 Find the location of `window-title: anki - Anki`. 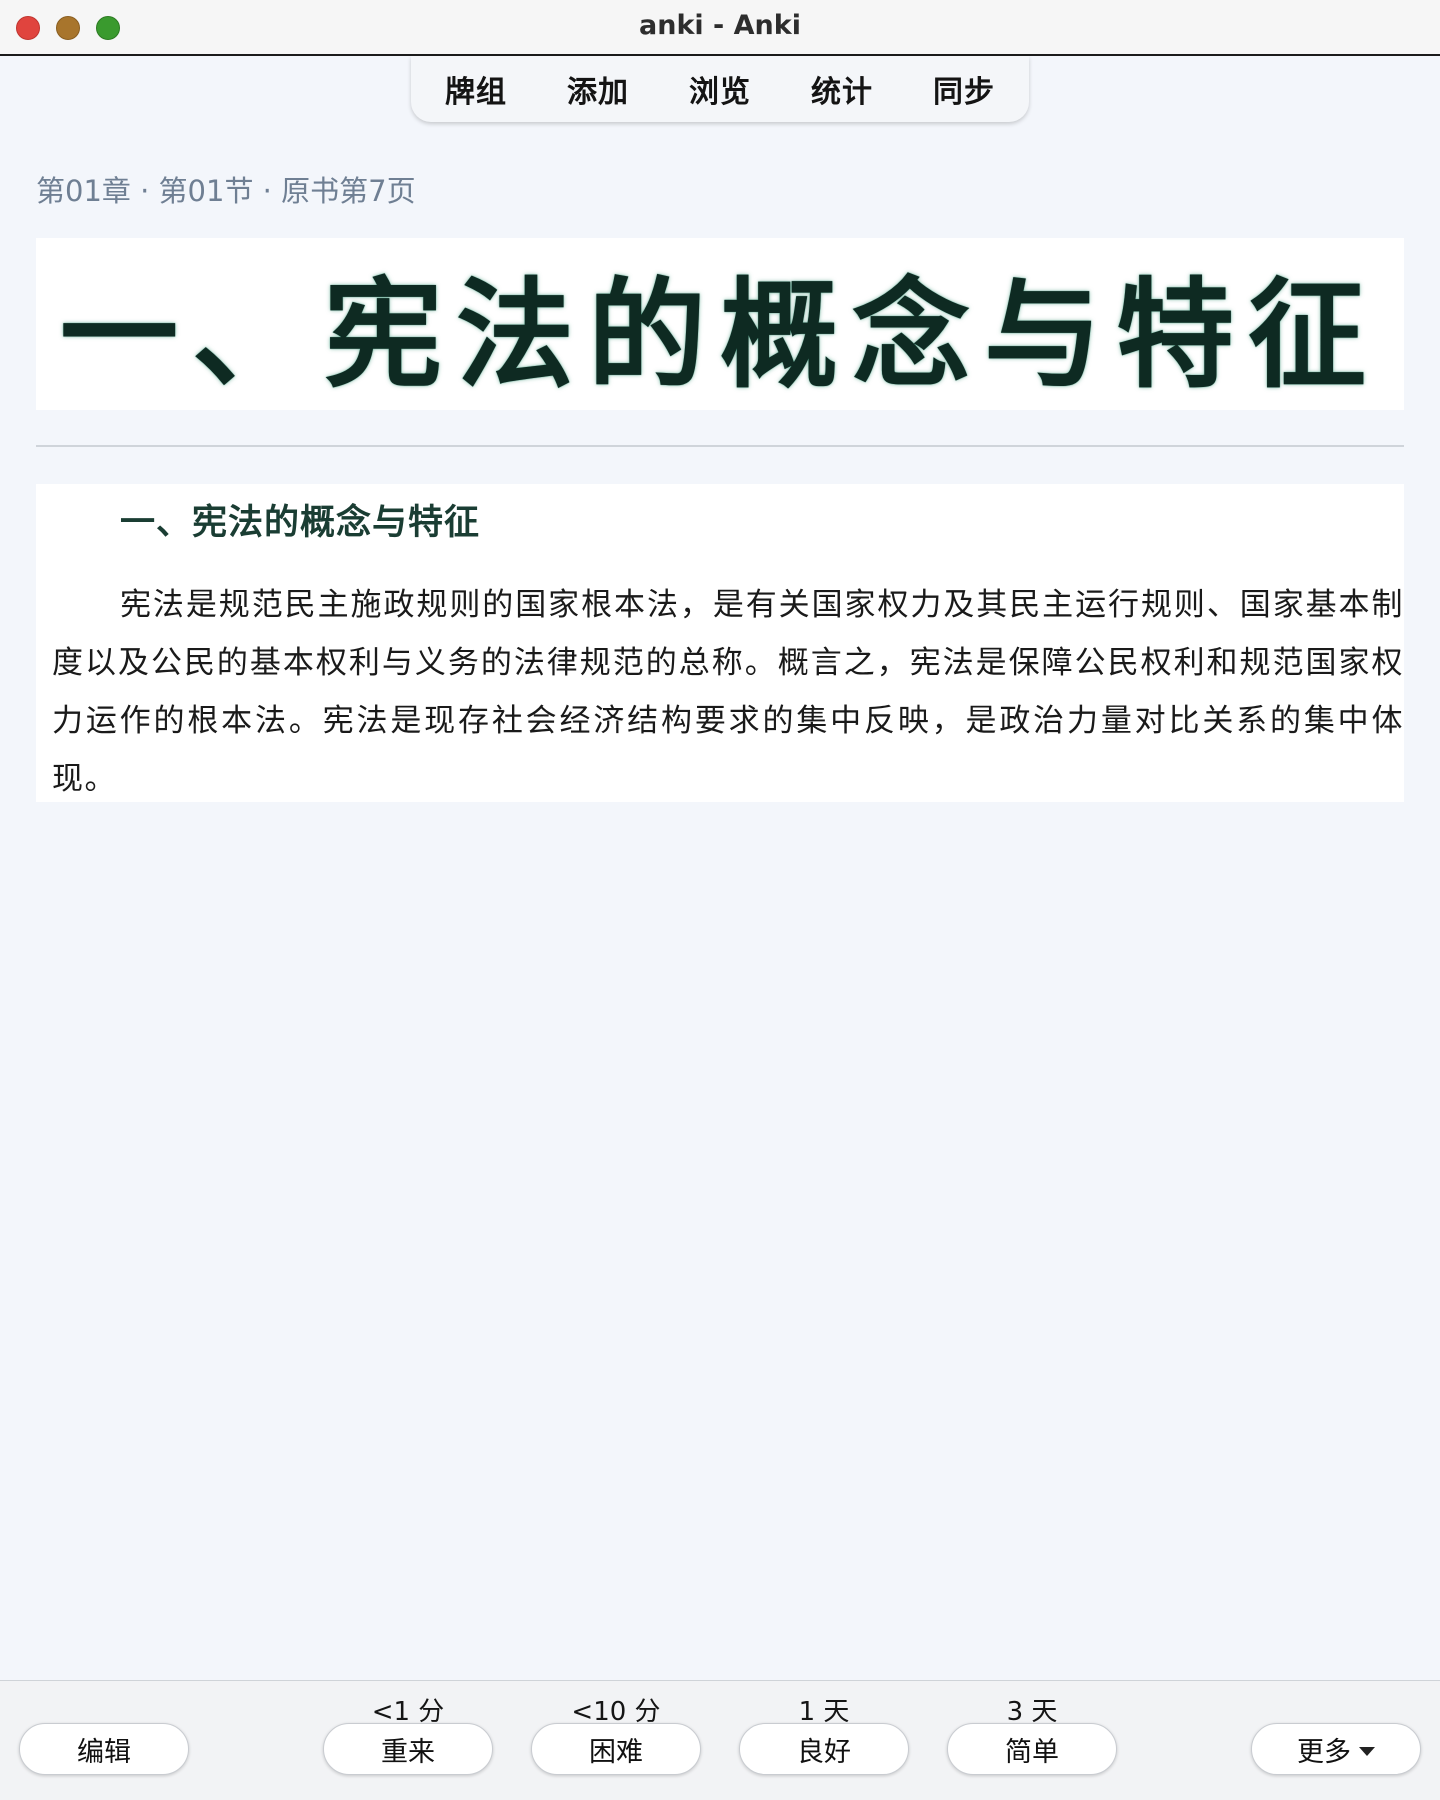

window-title: anki - Anki is located at coordinates (720, 25).